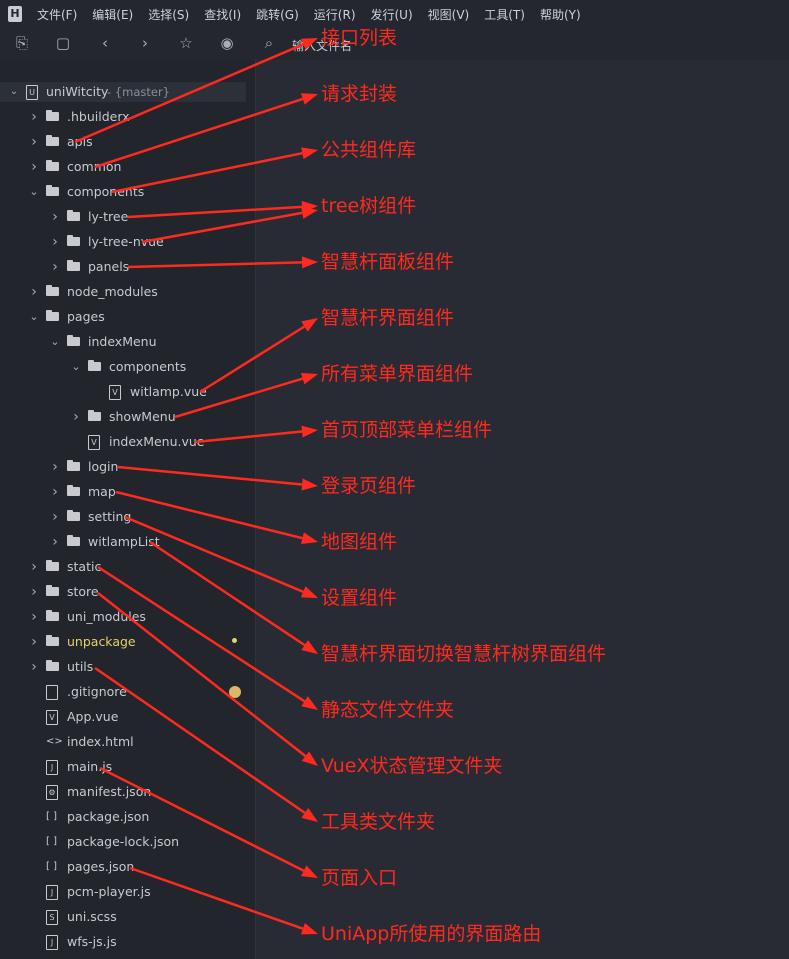 The height and width of the screenshot is (959, 789). What do you see at coordinates (359, 598) in the screenshot?
I see `annotation-settings-component: 设置组件` at bounding box center [359, 598].